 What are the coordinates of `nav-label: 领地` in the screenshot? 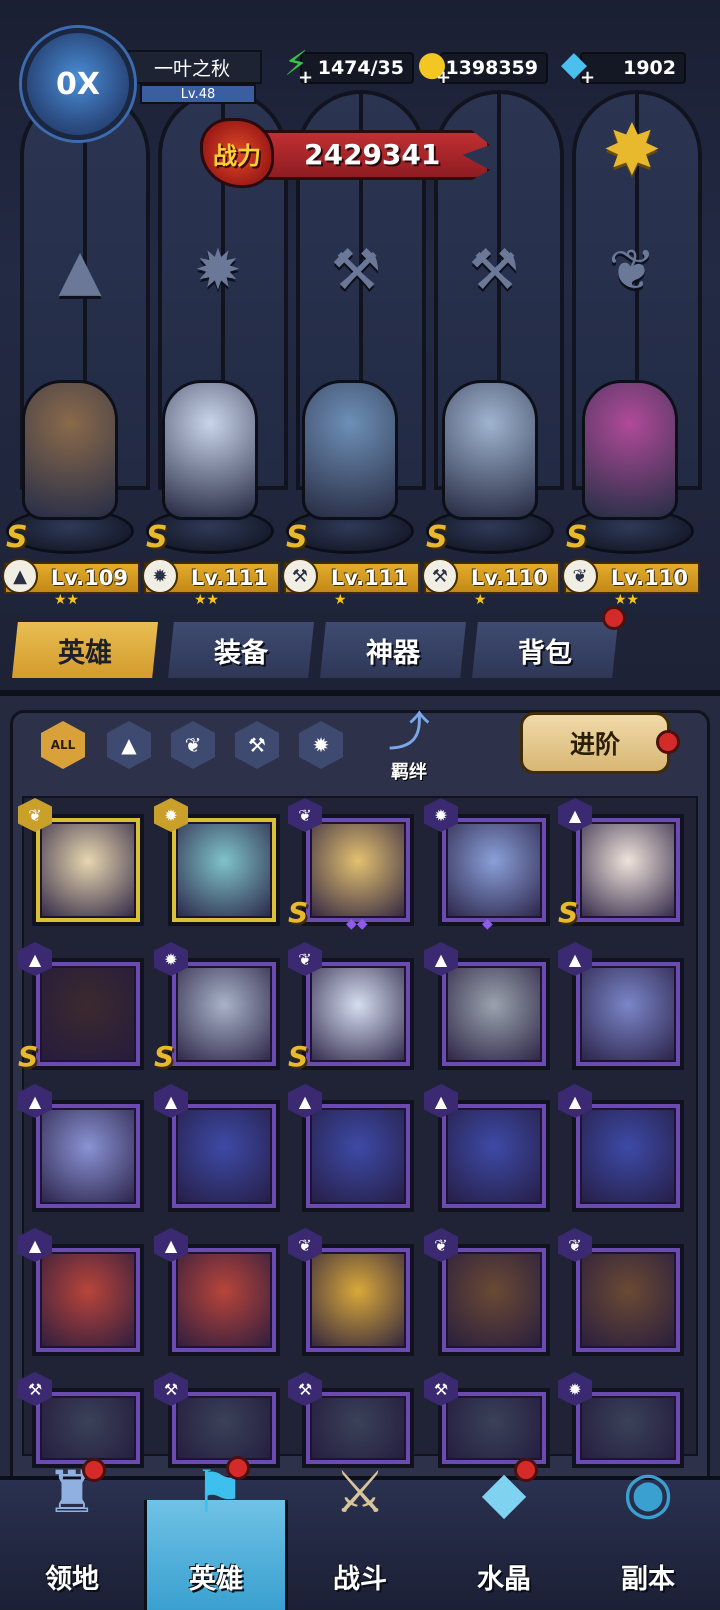 It's located at (72, 1579).